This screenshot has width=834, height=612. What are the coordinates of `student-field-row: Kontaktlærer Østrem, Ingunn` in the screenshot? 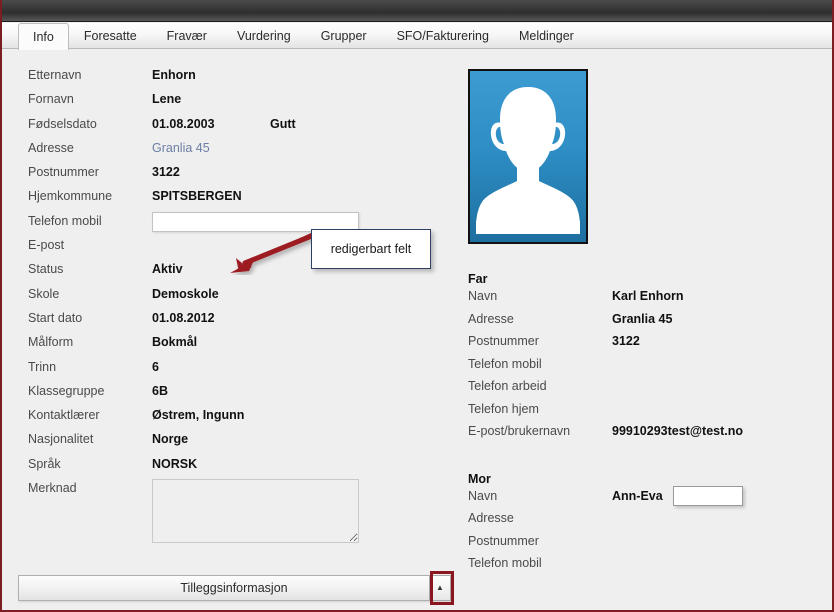 It's located at (228, 420).